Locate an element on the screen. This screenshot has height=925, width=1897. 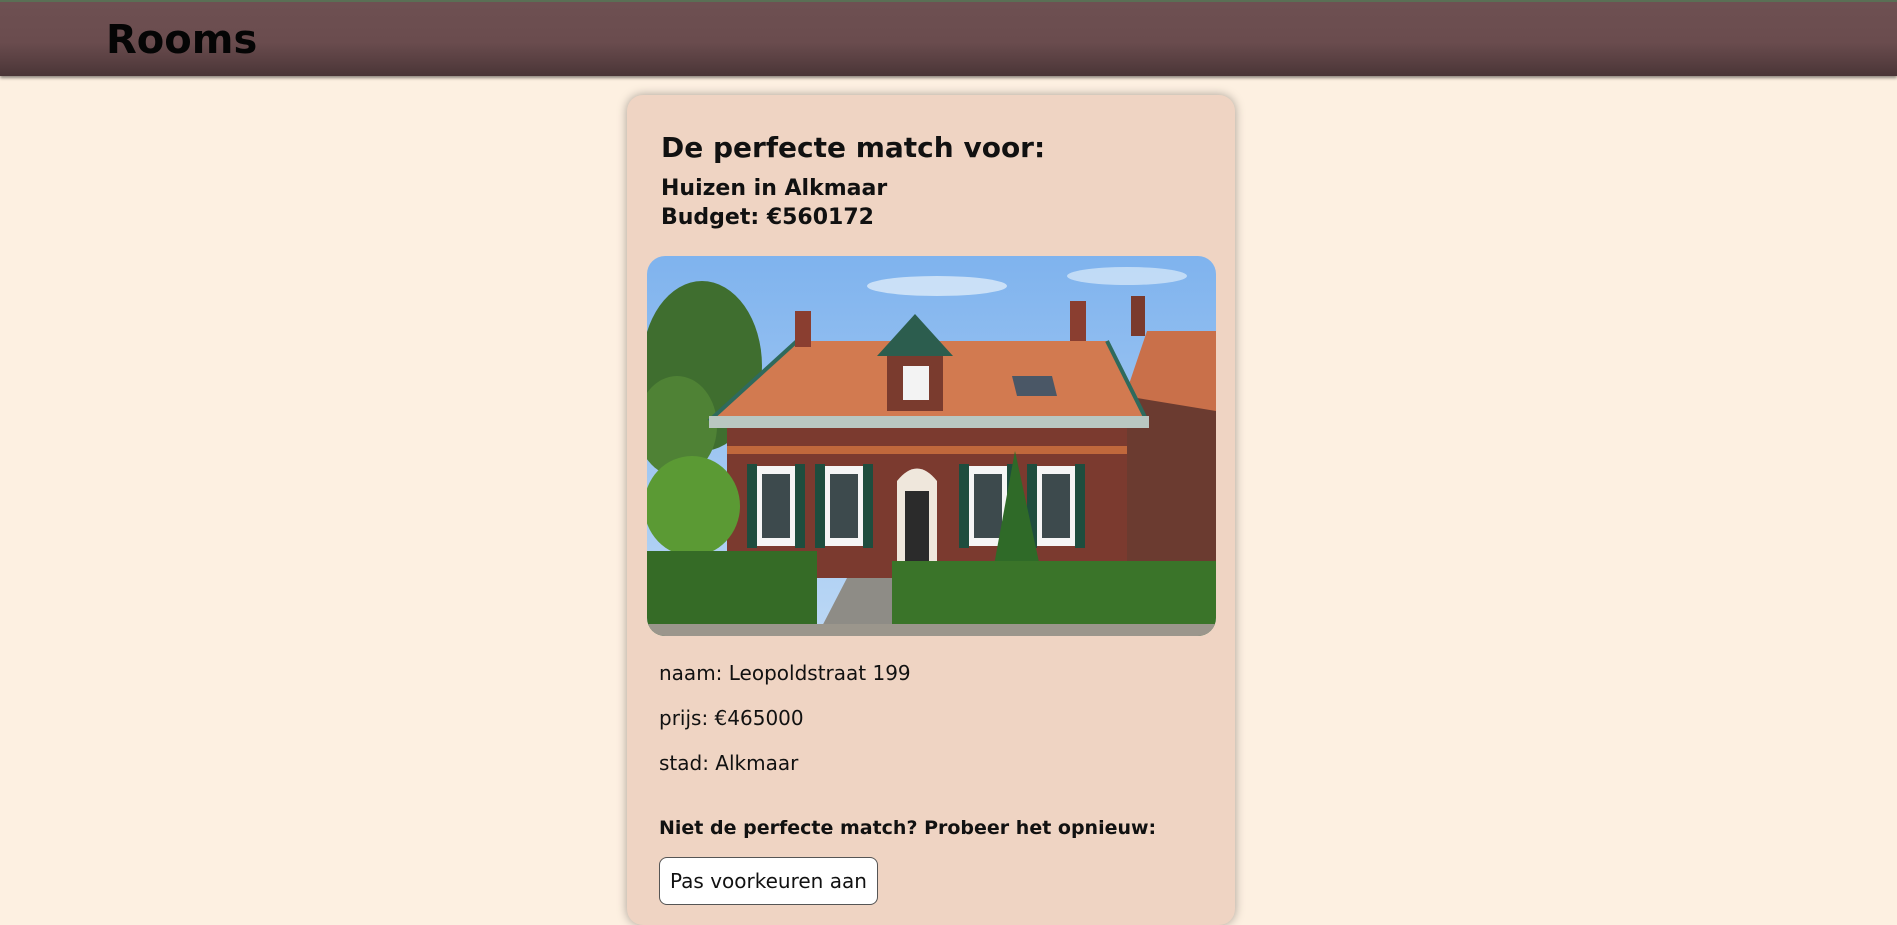
house-price: prijs: €465000 is located at coordinates (731, 718).